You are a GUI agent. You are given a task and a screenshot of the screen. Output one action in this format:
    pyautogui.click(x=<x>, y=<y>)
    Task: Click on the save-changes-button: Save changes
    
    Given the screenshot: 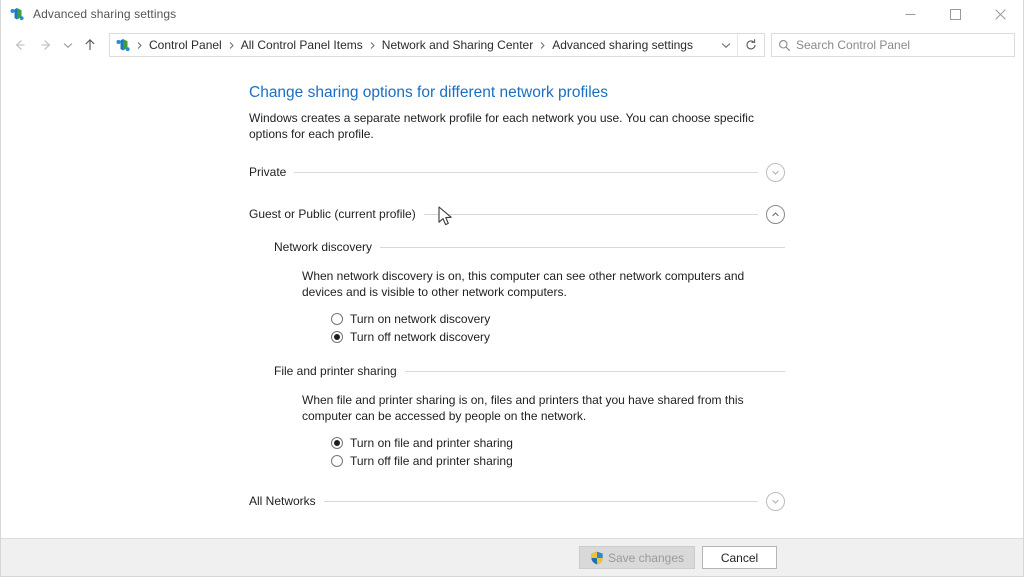 What is the action you would take?
    pyautogui.click(x=636, y=557)
    